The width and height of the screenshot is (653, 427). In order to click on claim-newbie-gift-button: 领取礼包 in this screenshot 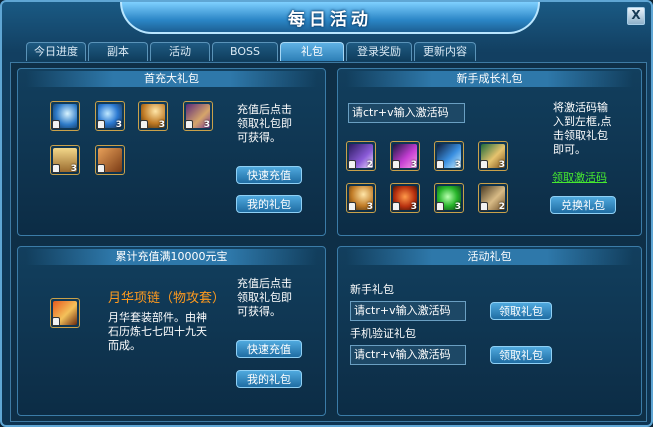, I will do `click(521, 311)`.